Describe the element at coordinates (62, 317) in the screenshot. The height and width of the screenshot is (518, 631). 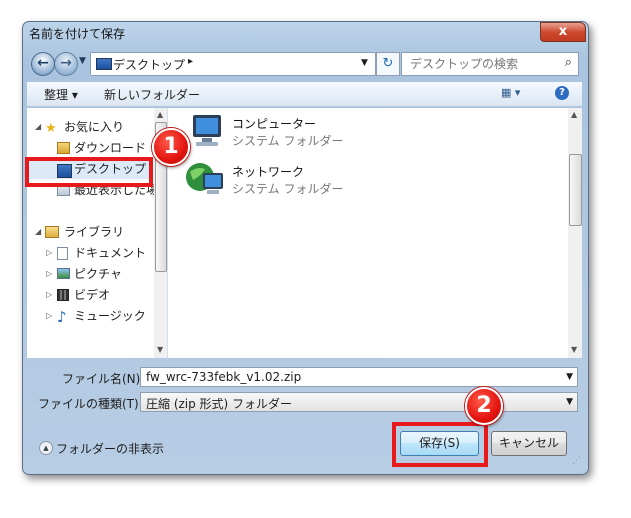
I see `music-icon: ♪` at that location.